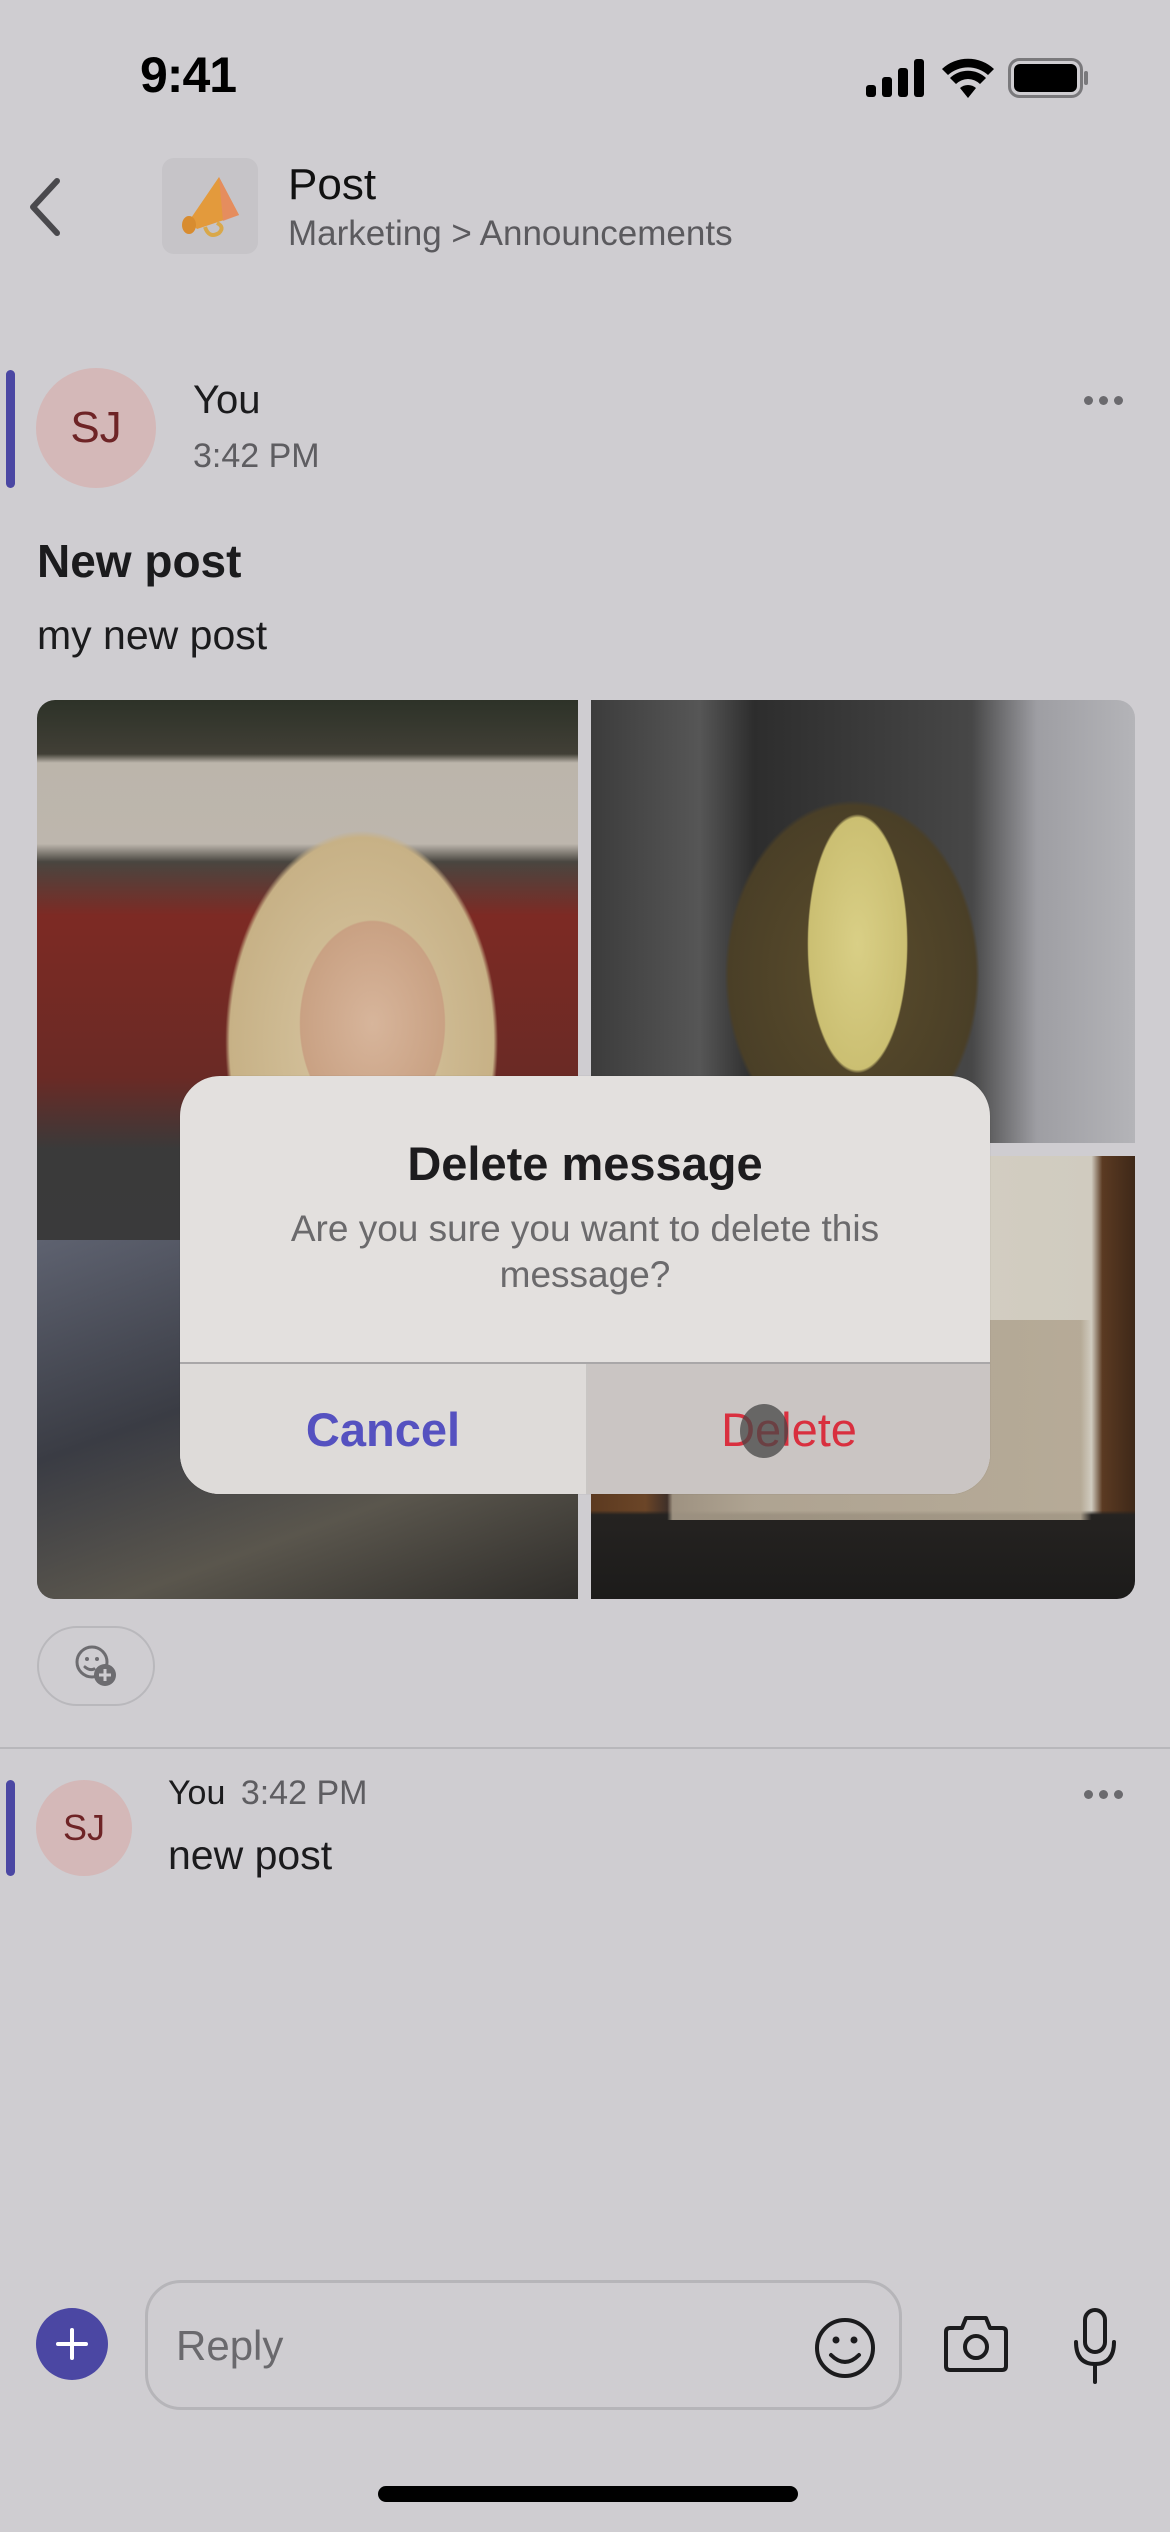 This screenshot has height=2532, width=1170. What do you see at coordinates (188, 75) in the screenshot?
I see `status-time: 9:41` at bounding box center [188, 75].